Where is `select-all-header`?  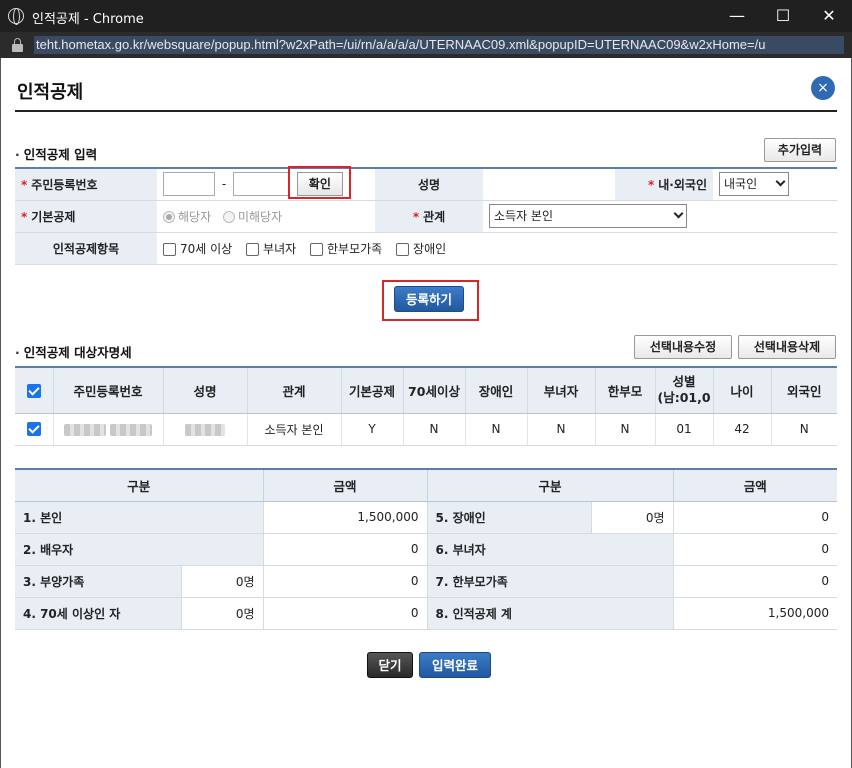 select-all-header is located at coordinates (34, 390).